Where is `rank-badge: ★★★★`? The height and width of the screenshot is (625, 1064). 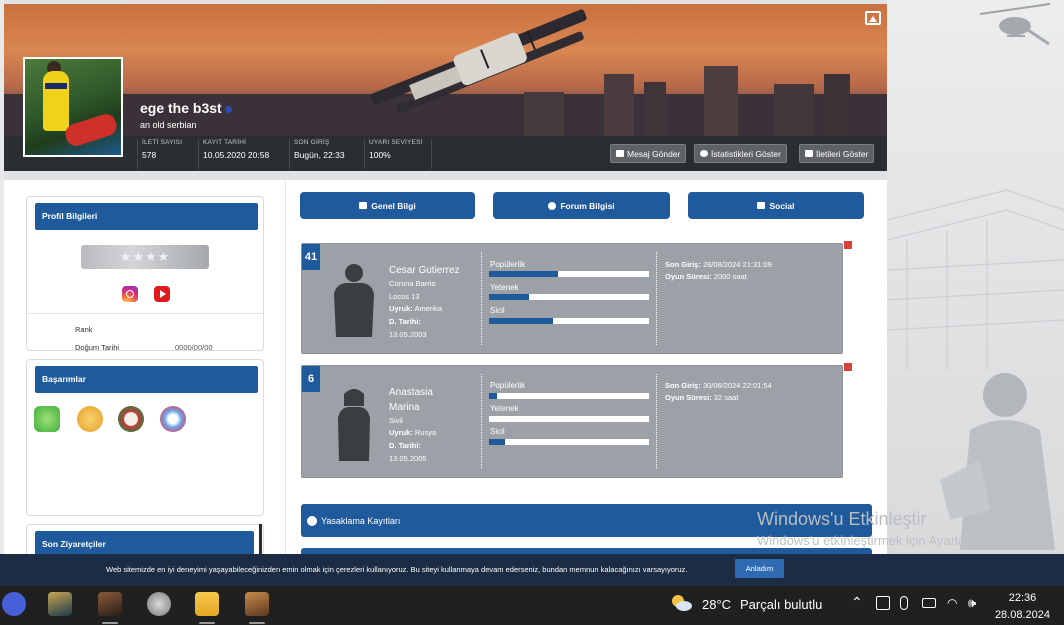 rank-badge: ★★★★ is located at coordinates (145, 257).